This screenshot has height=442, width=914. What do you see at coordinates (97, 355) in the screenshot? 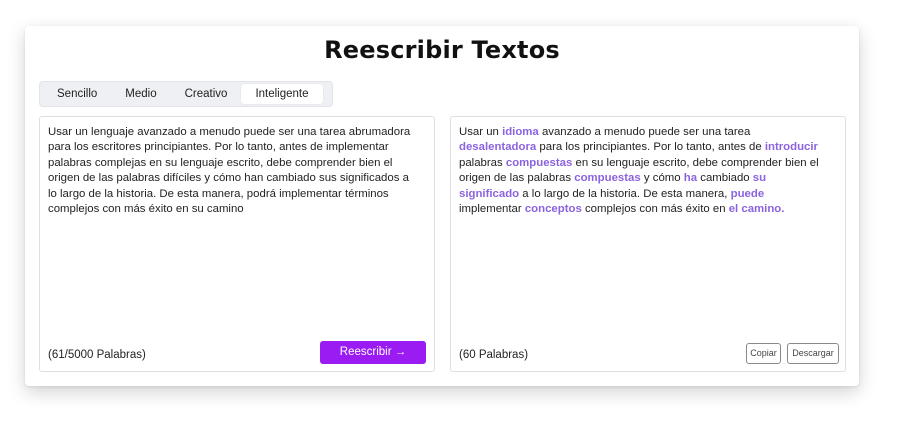
I see `input-word-count: (61/5000 Palabras)` at bounding box center [97, 355].